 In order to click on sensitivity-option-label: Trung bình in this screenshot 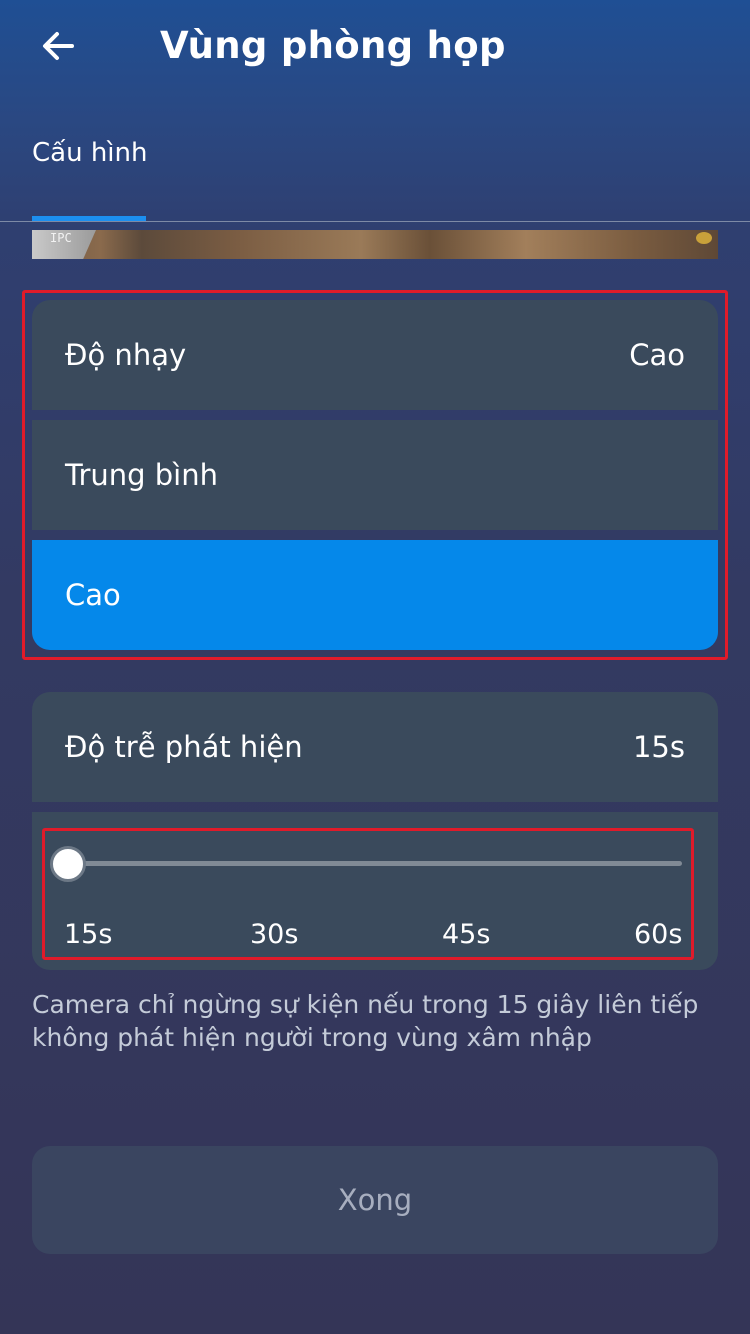, I will do `click(141, 475)`.